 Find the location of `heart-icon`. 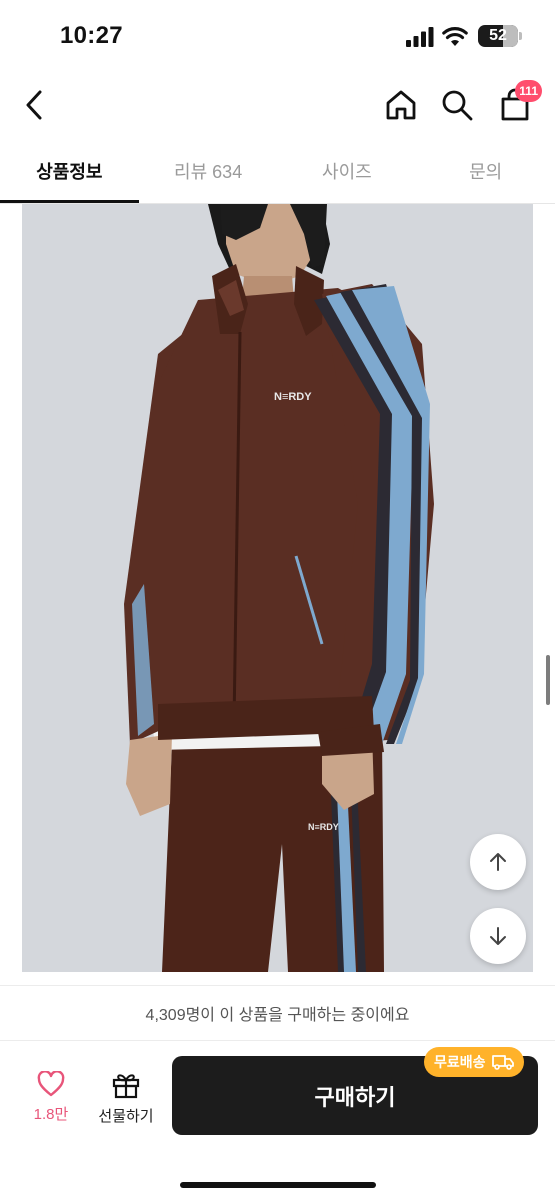

heart-icon is located at coordinates (51, 1084).